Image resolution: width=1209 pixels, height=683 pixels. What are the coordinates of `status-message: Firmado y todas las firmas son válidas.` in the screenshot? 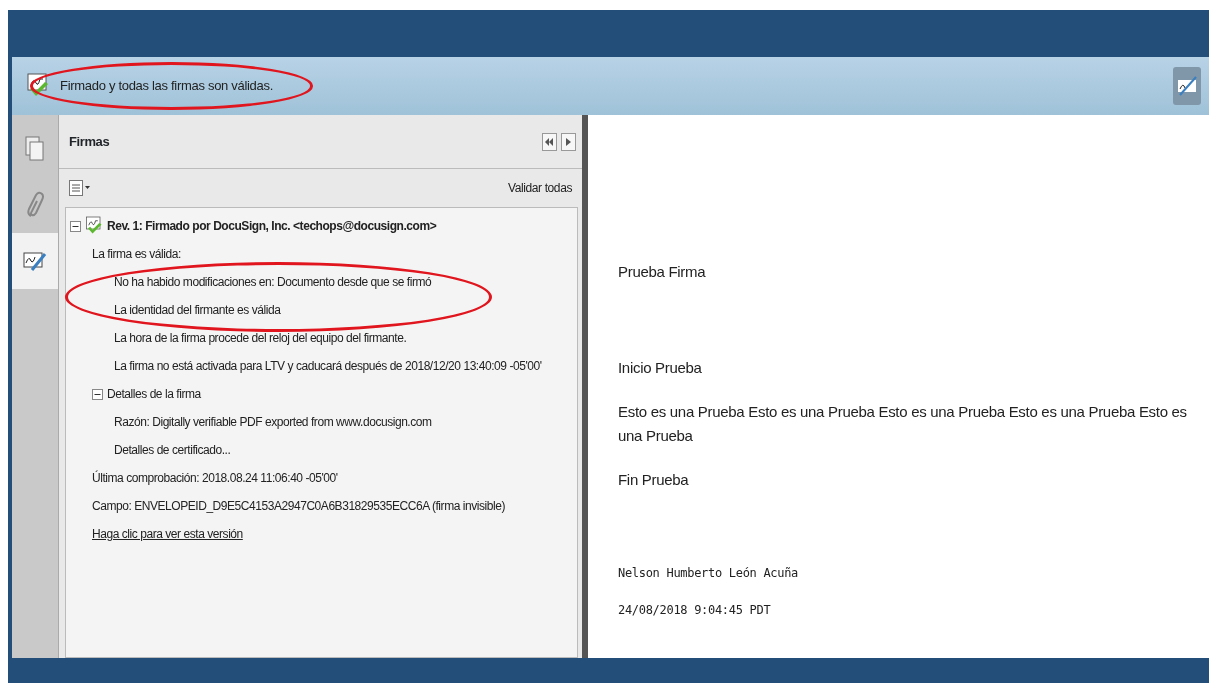 It's located at (166, 86).